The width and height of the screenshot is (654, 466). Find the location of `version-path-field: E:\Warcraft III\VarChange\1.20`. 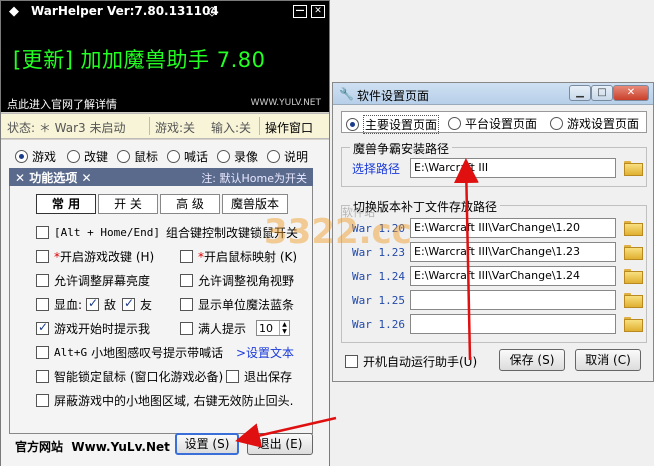

version-path-field: E:\Warcraft III\VarChange\1.20 is located at coordinates (513, 228).